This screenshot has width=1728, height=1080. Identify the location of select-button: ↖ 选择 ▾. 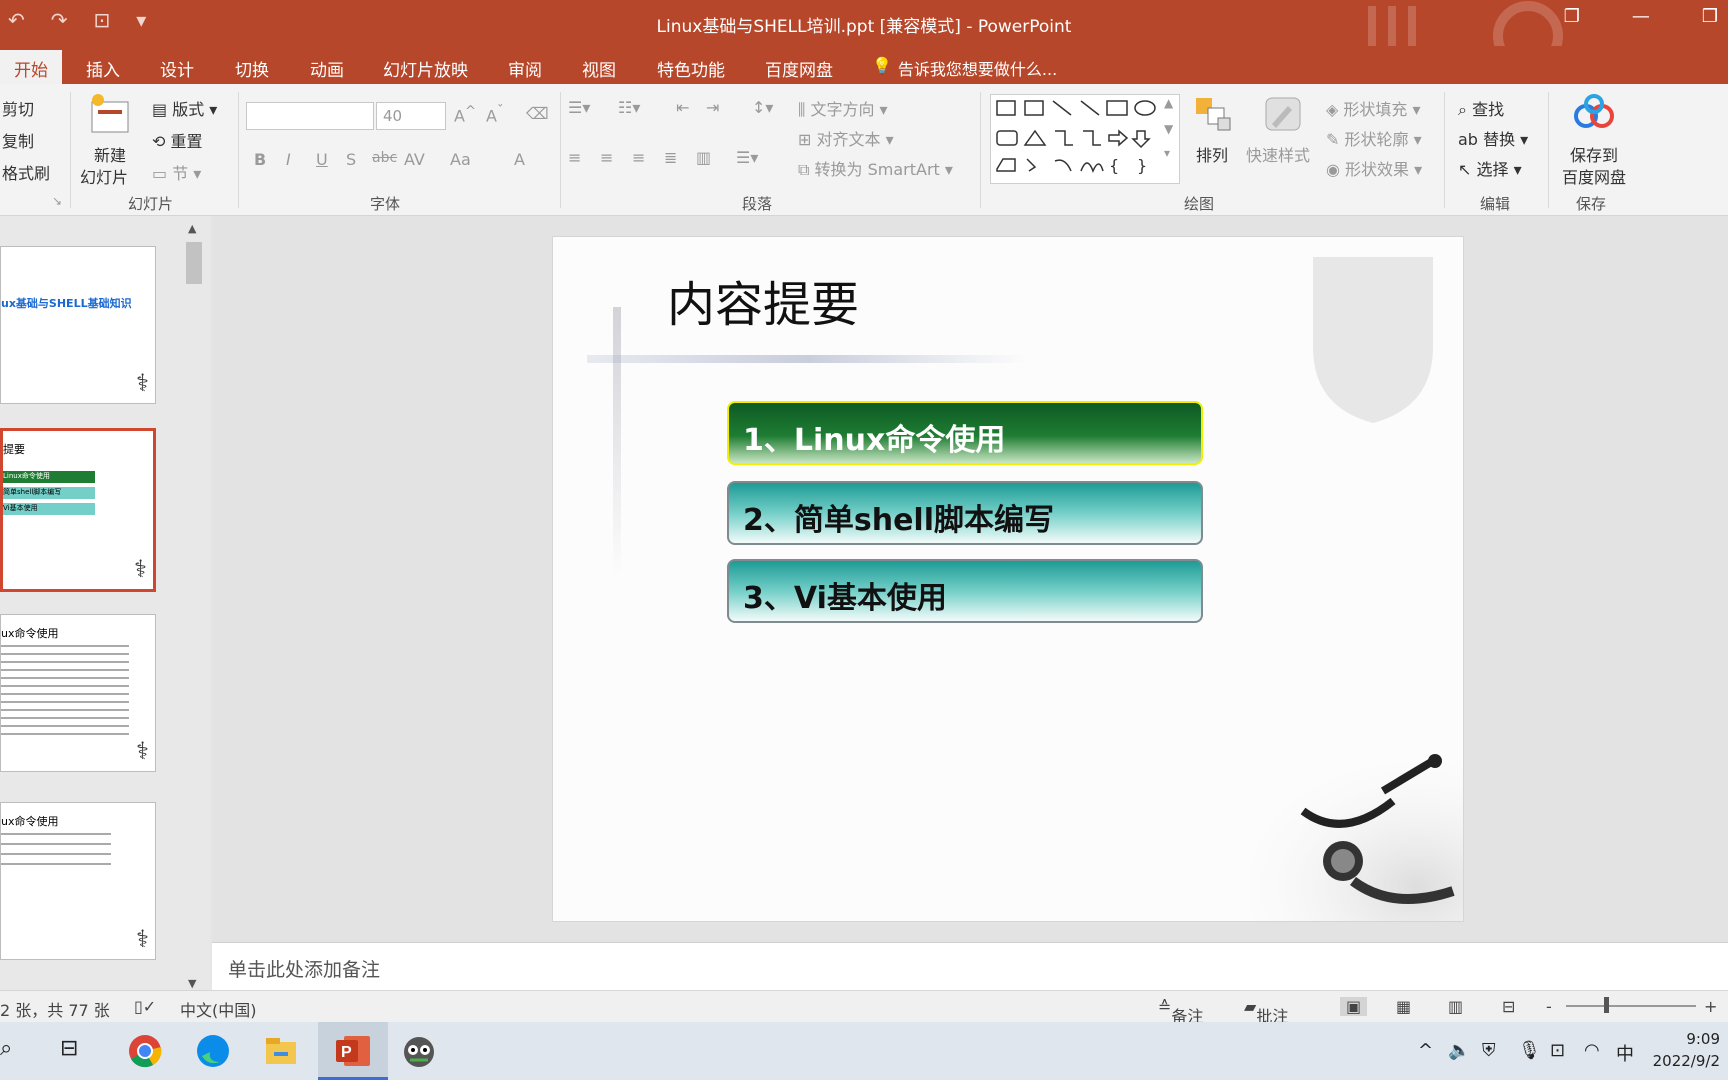
(1490, 168).